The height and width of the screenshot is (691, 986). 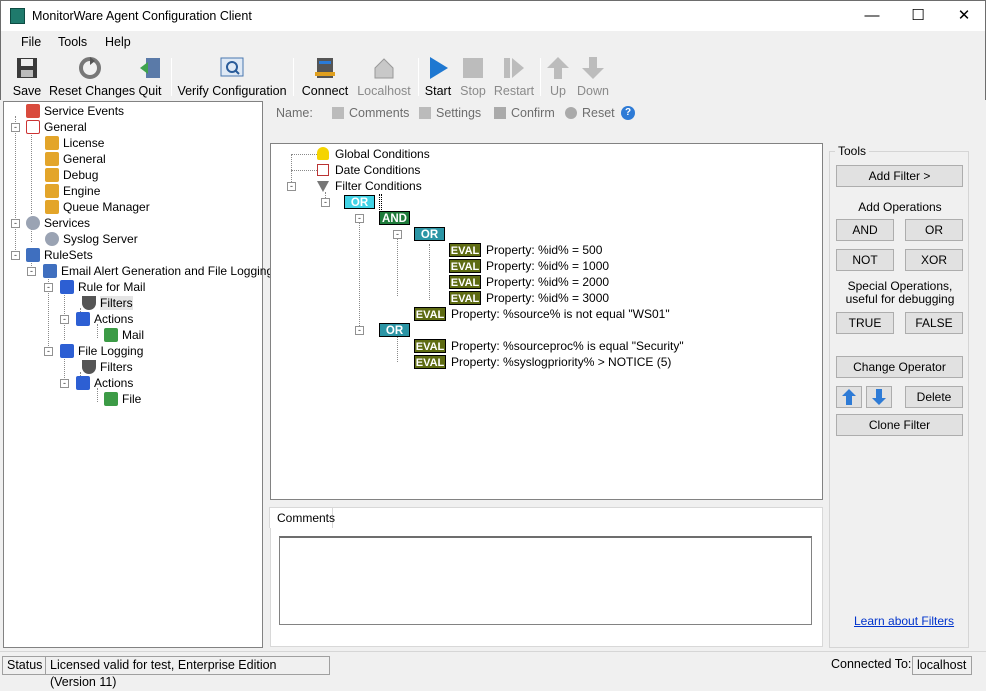 What do you see at coordinates (232, 77) in the screenshot?
I see `verify-configuration-button: Verify Configuration` at bounding box center [232, 77].